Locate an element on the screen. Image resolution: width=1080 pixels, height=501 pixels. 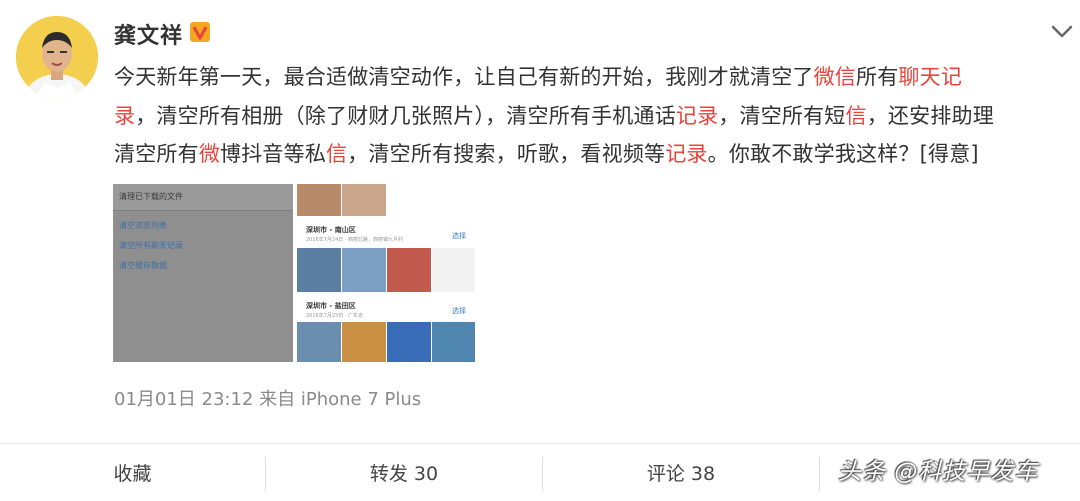
keyword-link: 微信 is located at coordinates (835, 77).